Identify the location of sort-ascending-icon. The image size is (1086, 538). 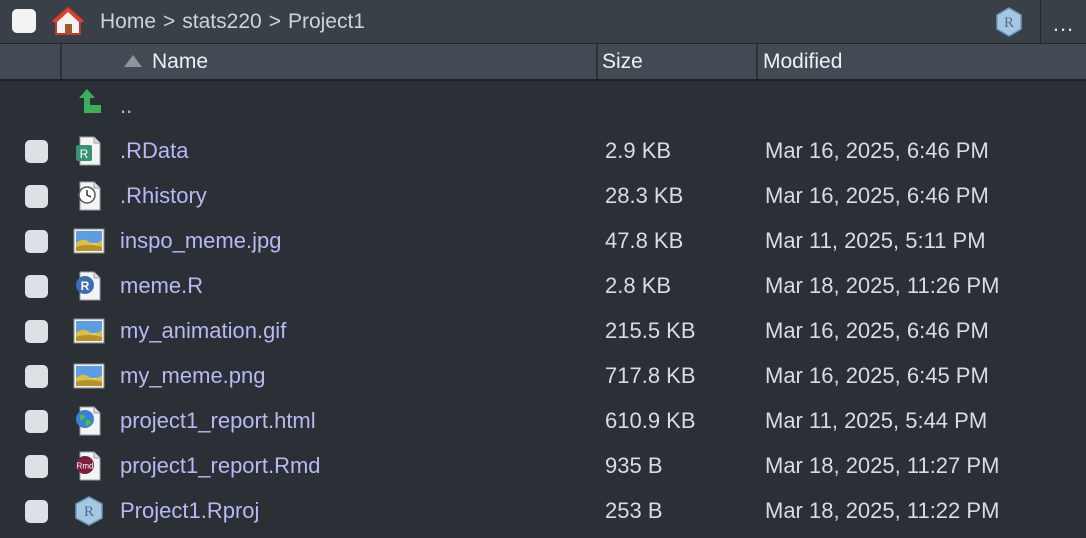
(133, 61).